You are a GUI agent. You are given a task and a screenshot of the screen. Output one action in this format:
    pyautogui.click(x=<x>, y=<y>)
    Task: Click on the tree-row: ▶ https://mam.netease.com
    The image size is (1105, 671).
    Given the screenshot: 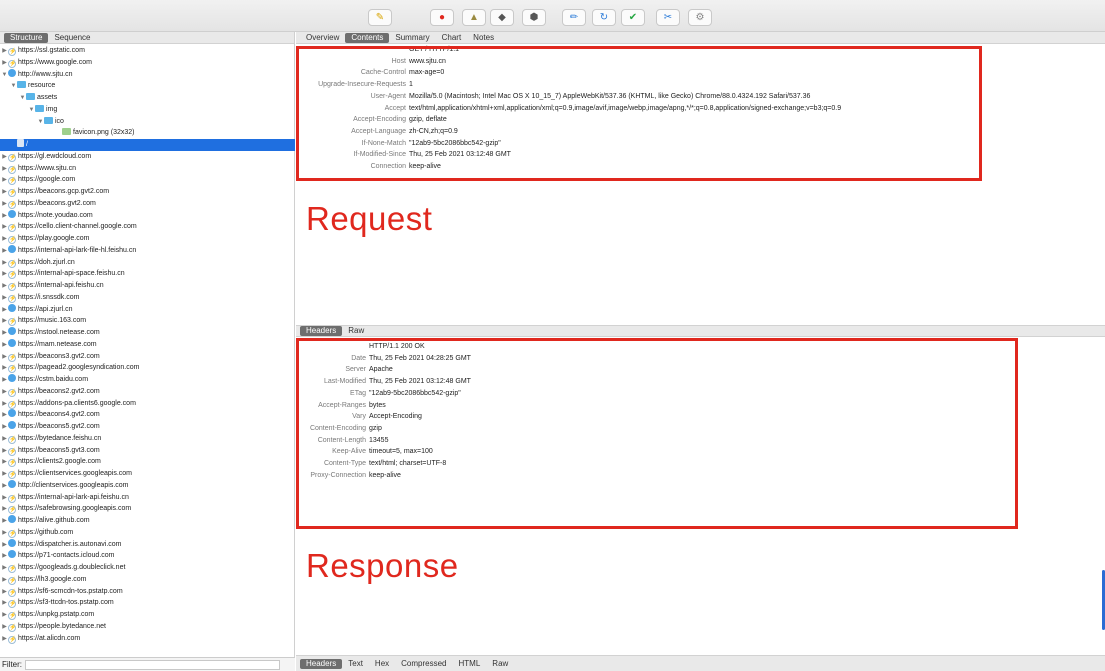 What is the action you would take?
    pyautogui.click(x=147, y=344)
    